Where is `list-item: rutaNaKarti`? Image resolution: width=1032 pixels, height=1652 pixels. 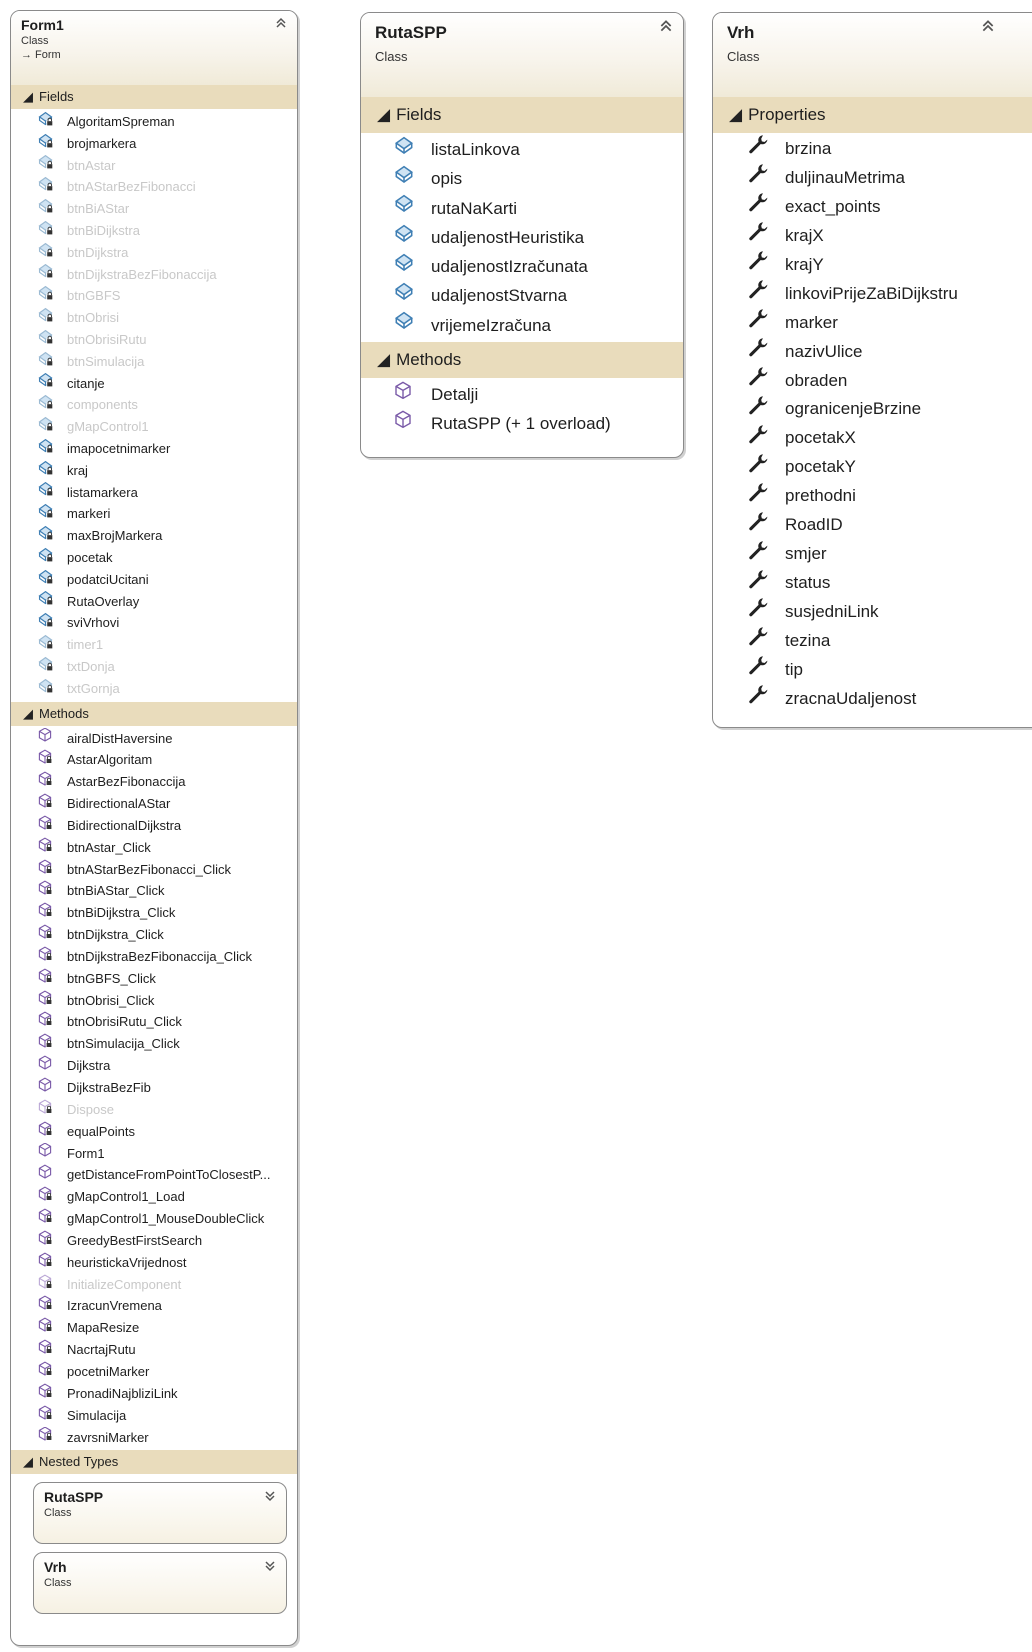 list-item: rutaNaKarti is located at coordinates (522, 208).